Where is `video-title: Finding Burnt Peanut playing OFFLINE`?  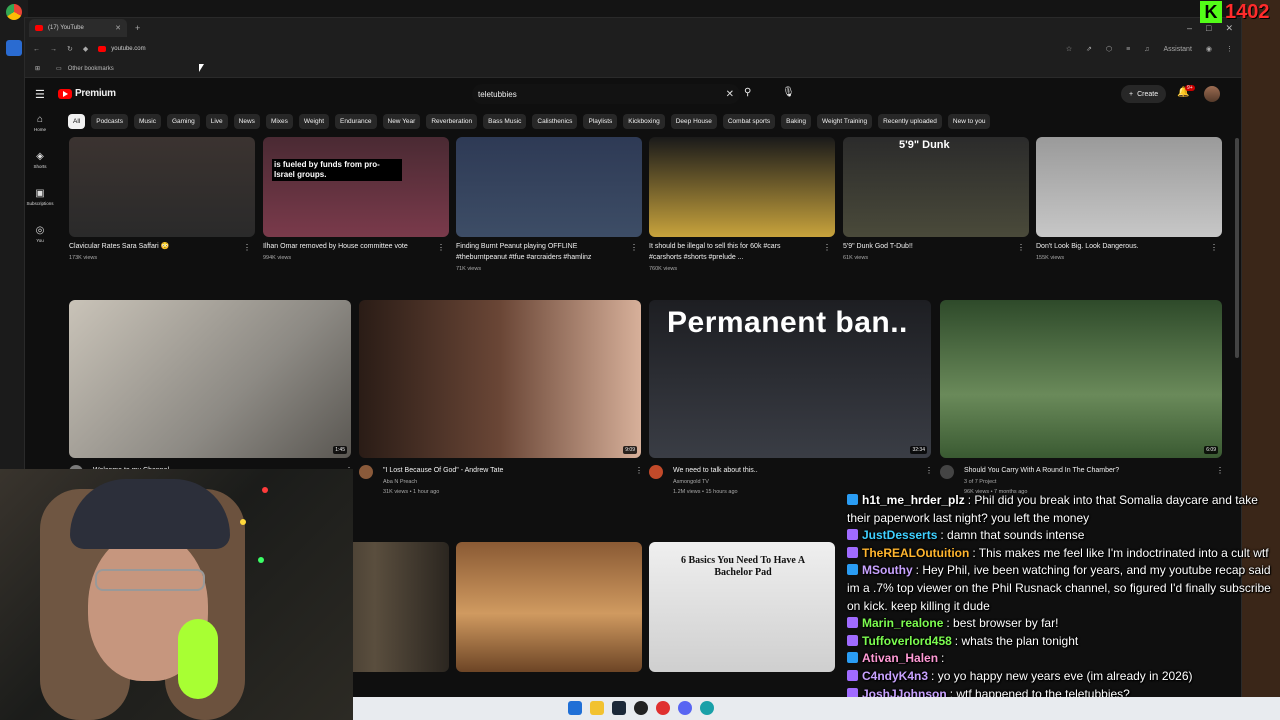
video-title: Finding Burnt Peanut playing OFFLINE is located at coordinates (516, 246).